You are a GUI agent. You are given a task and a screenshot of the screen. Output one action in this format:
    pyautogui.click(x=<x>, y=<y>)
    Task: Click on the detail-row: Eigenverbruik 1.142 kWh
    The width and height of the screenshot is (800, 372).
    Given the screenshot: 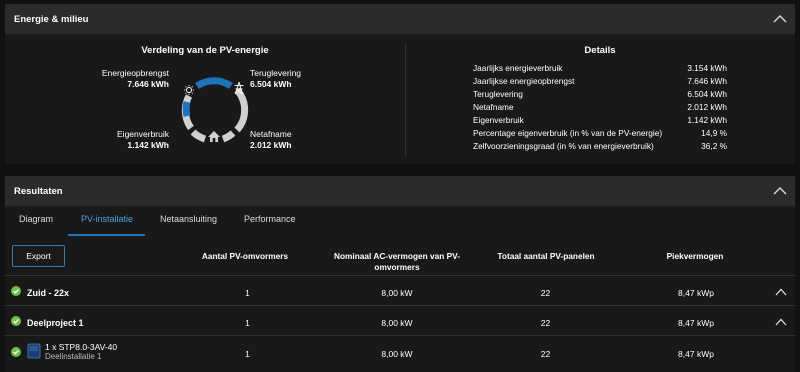 What is the action you would take?
    pyautogui.click(x=600, y=121)
    